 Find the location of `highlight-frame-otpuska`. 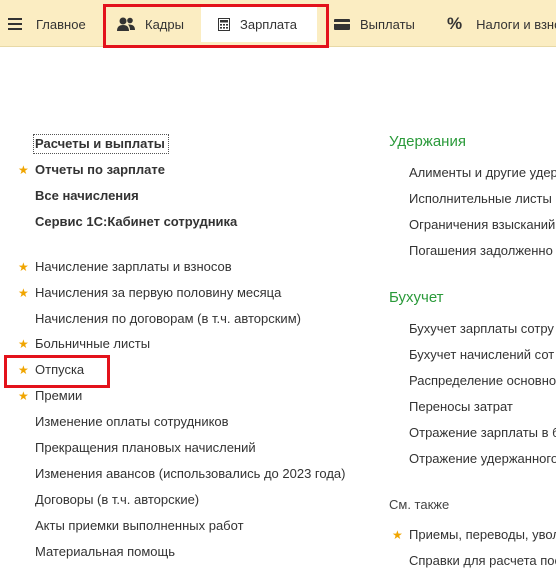

highlight-frame-otpuska is located at coordinates (57, 371).